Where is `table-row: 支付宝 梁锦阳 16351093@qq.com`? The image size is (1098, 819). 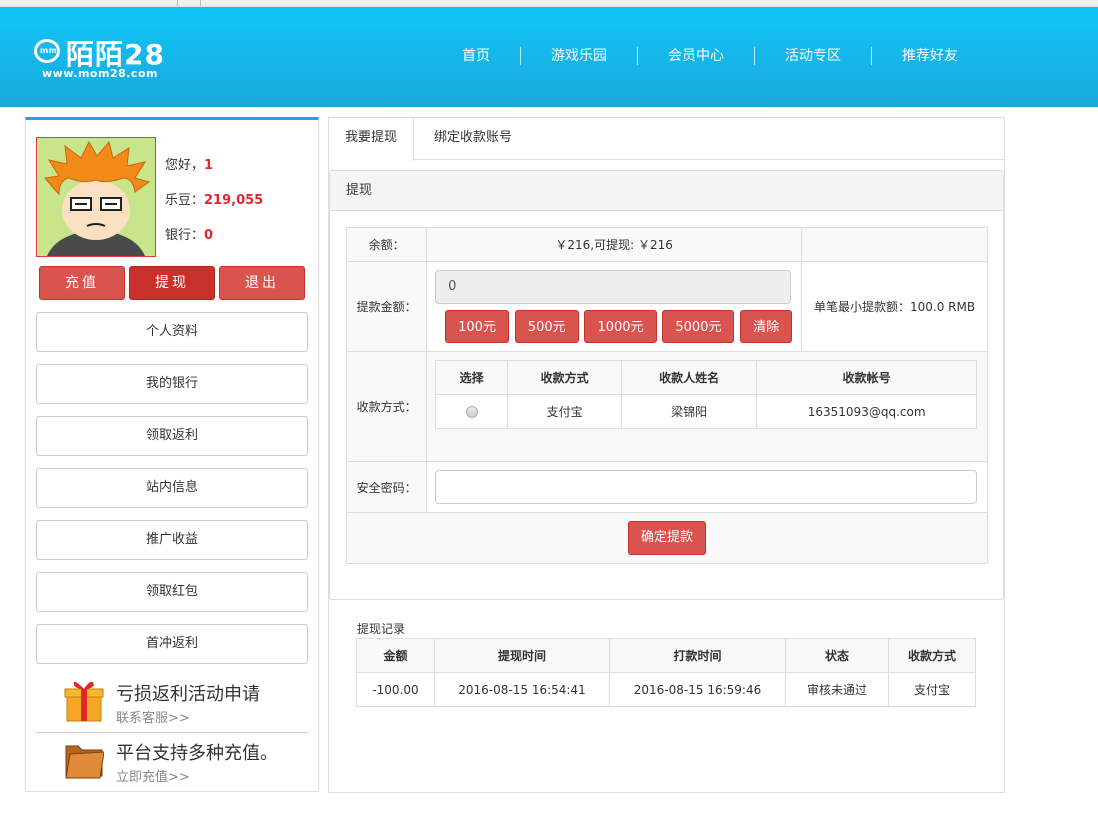 table-row: 支付宝 梁锦阳 16351093@qq.com is located at coordinates (706, 411).